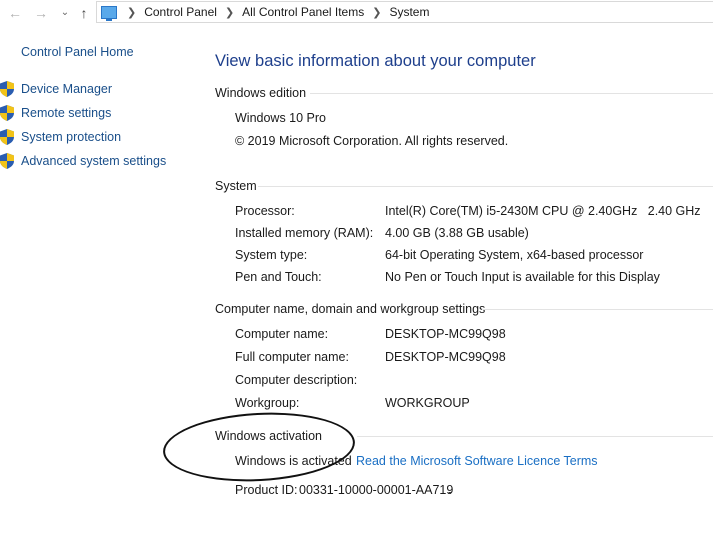 The width and height of the screenshot is (713, 555). I want to click on computer-name-value: DESKTOP-MC99Q98, so click(445, 334).